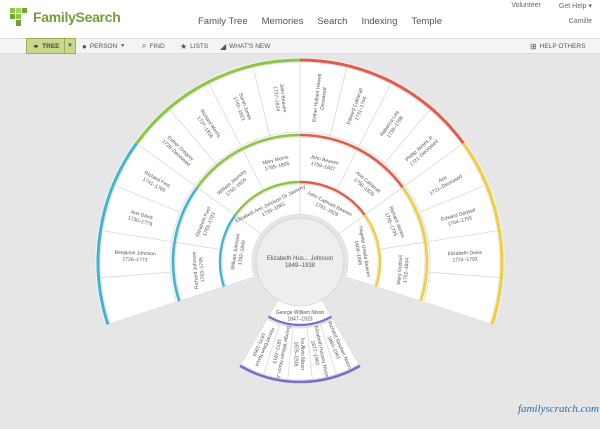  I want to click on lists-label: LISTS, so click(199, 46).